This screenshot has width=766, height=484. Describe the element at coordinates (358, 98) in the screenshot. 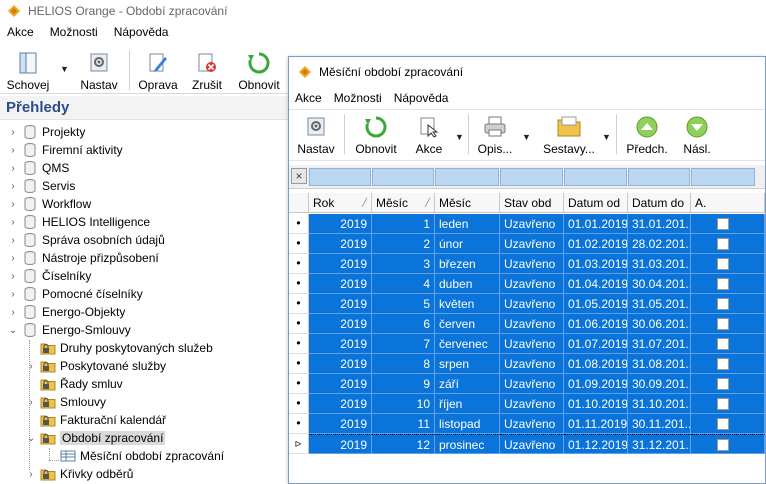

I see `child-menu-moznosti: Možnosti` at that location.